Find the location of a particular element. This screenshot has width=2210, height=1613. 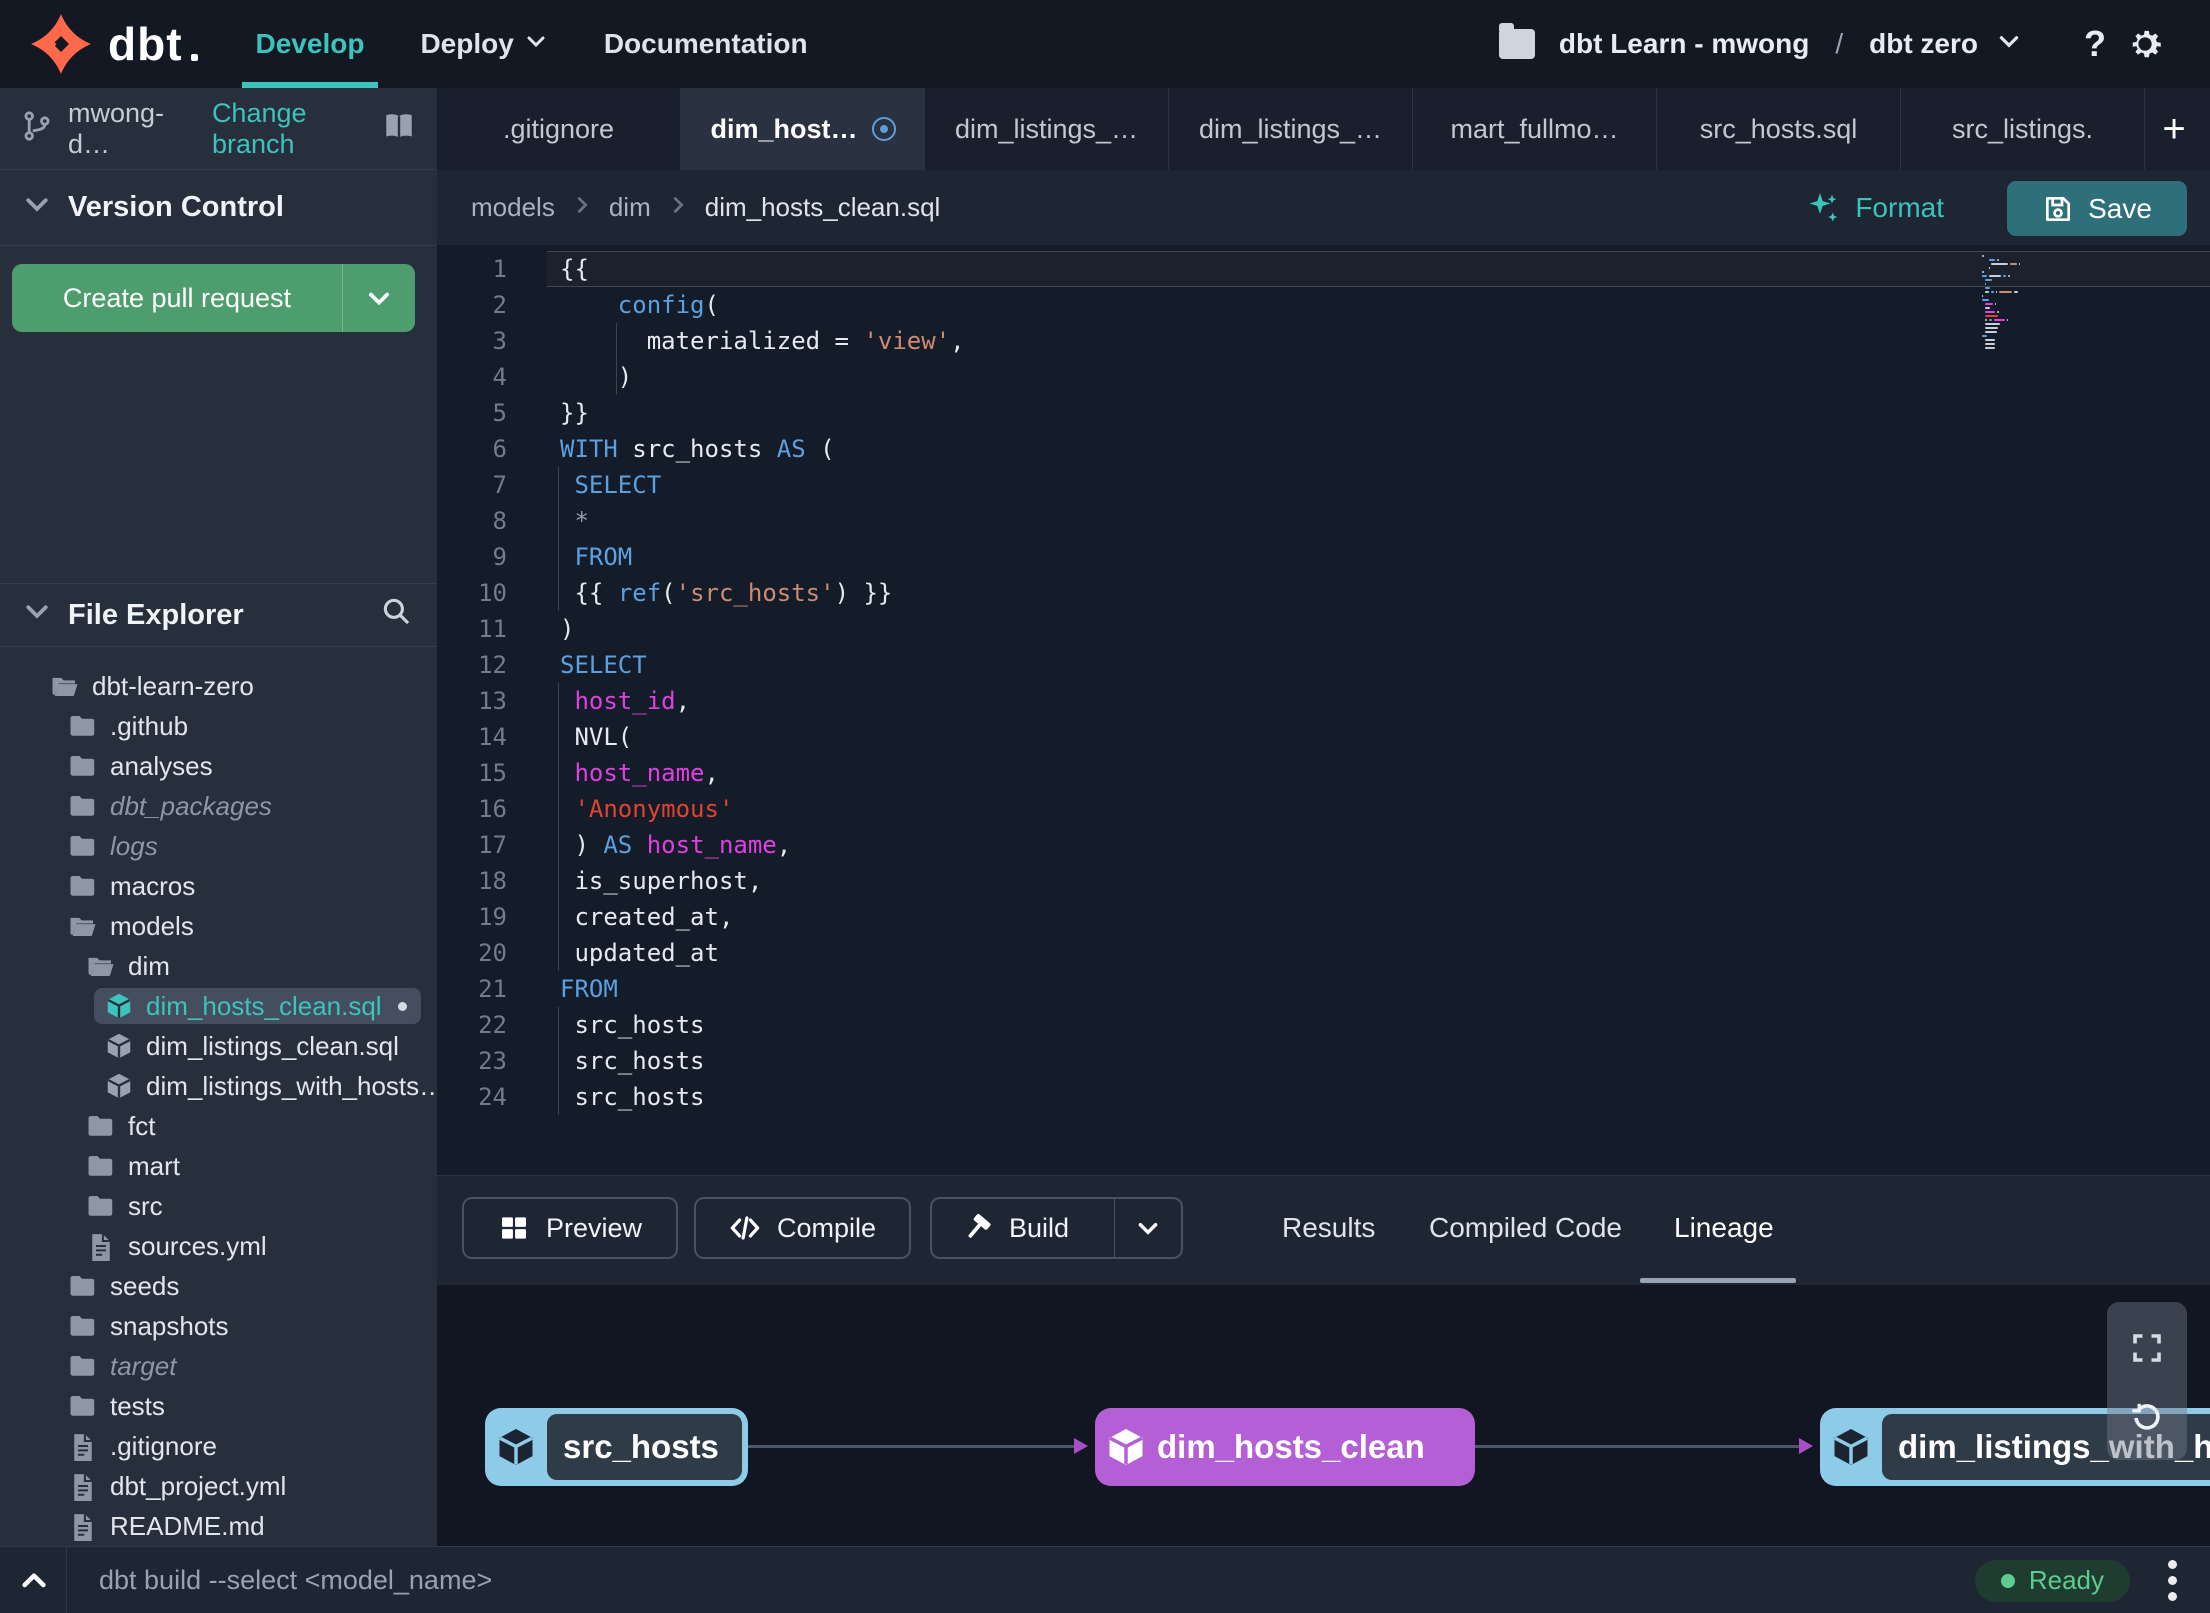

code-line-20: updated_at is located at coordinates (1378, 953).